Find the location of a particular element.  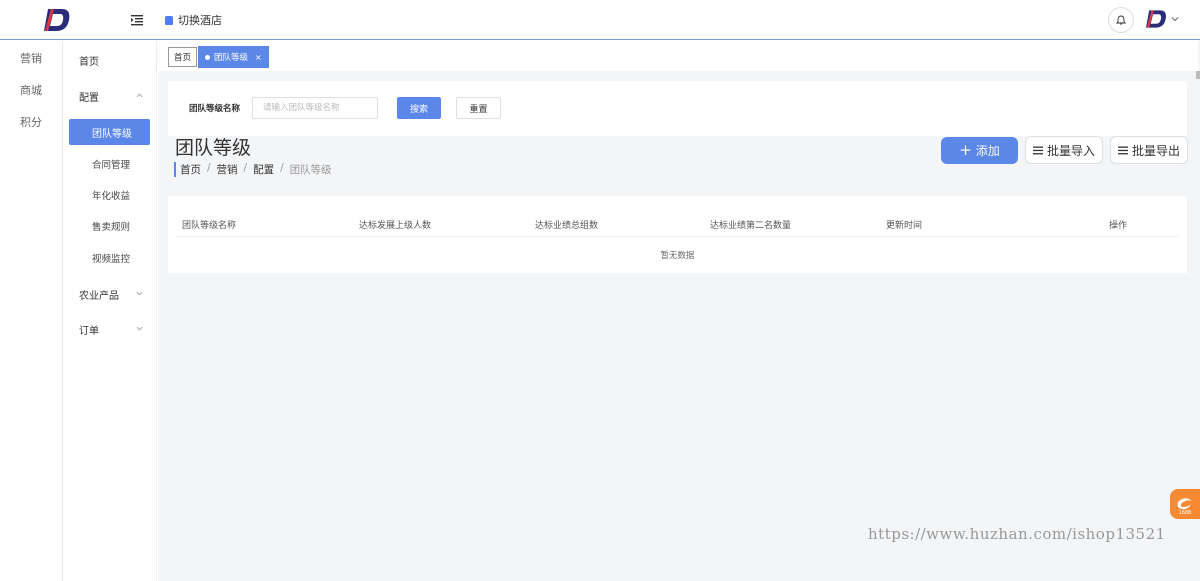

rail-item-mall: 商城 is located at coordinates (31, 90).